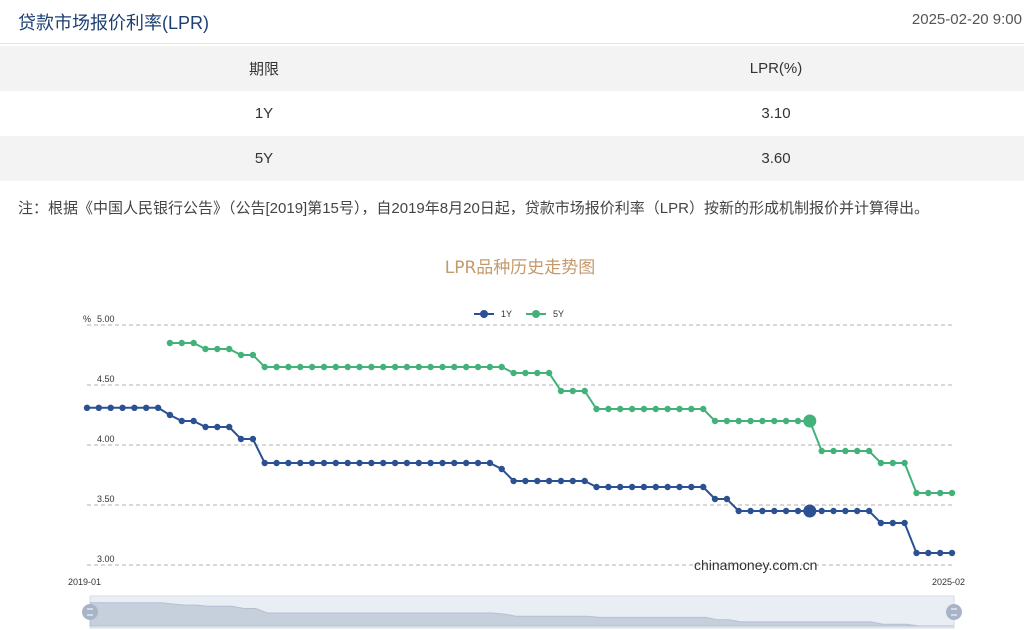 Image resolution: width=1024 pixels, height=630 pixels. I want to click on zoom-handle-left, so click(90, 612).